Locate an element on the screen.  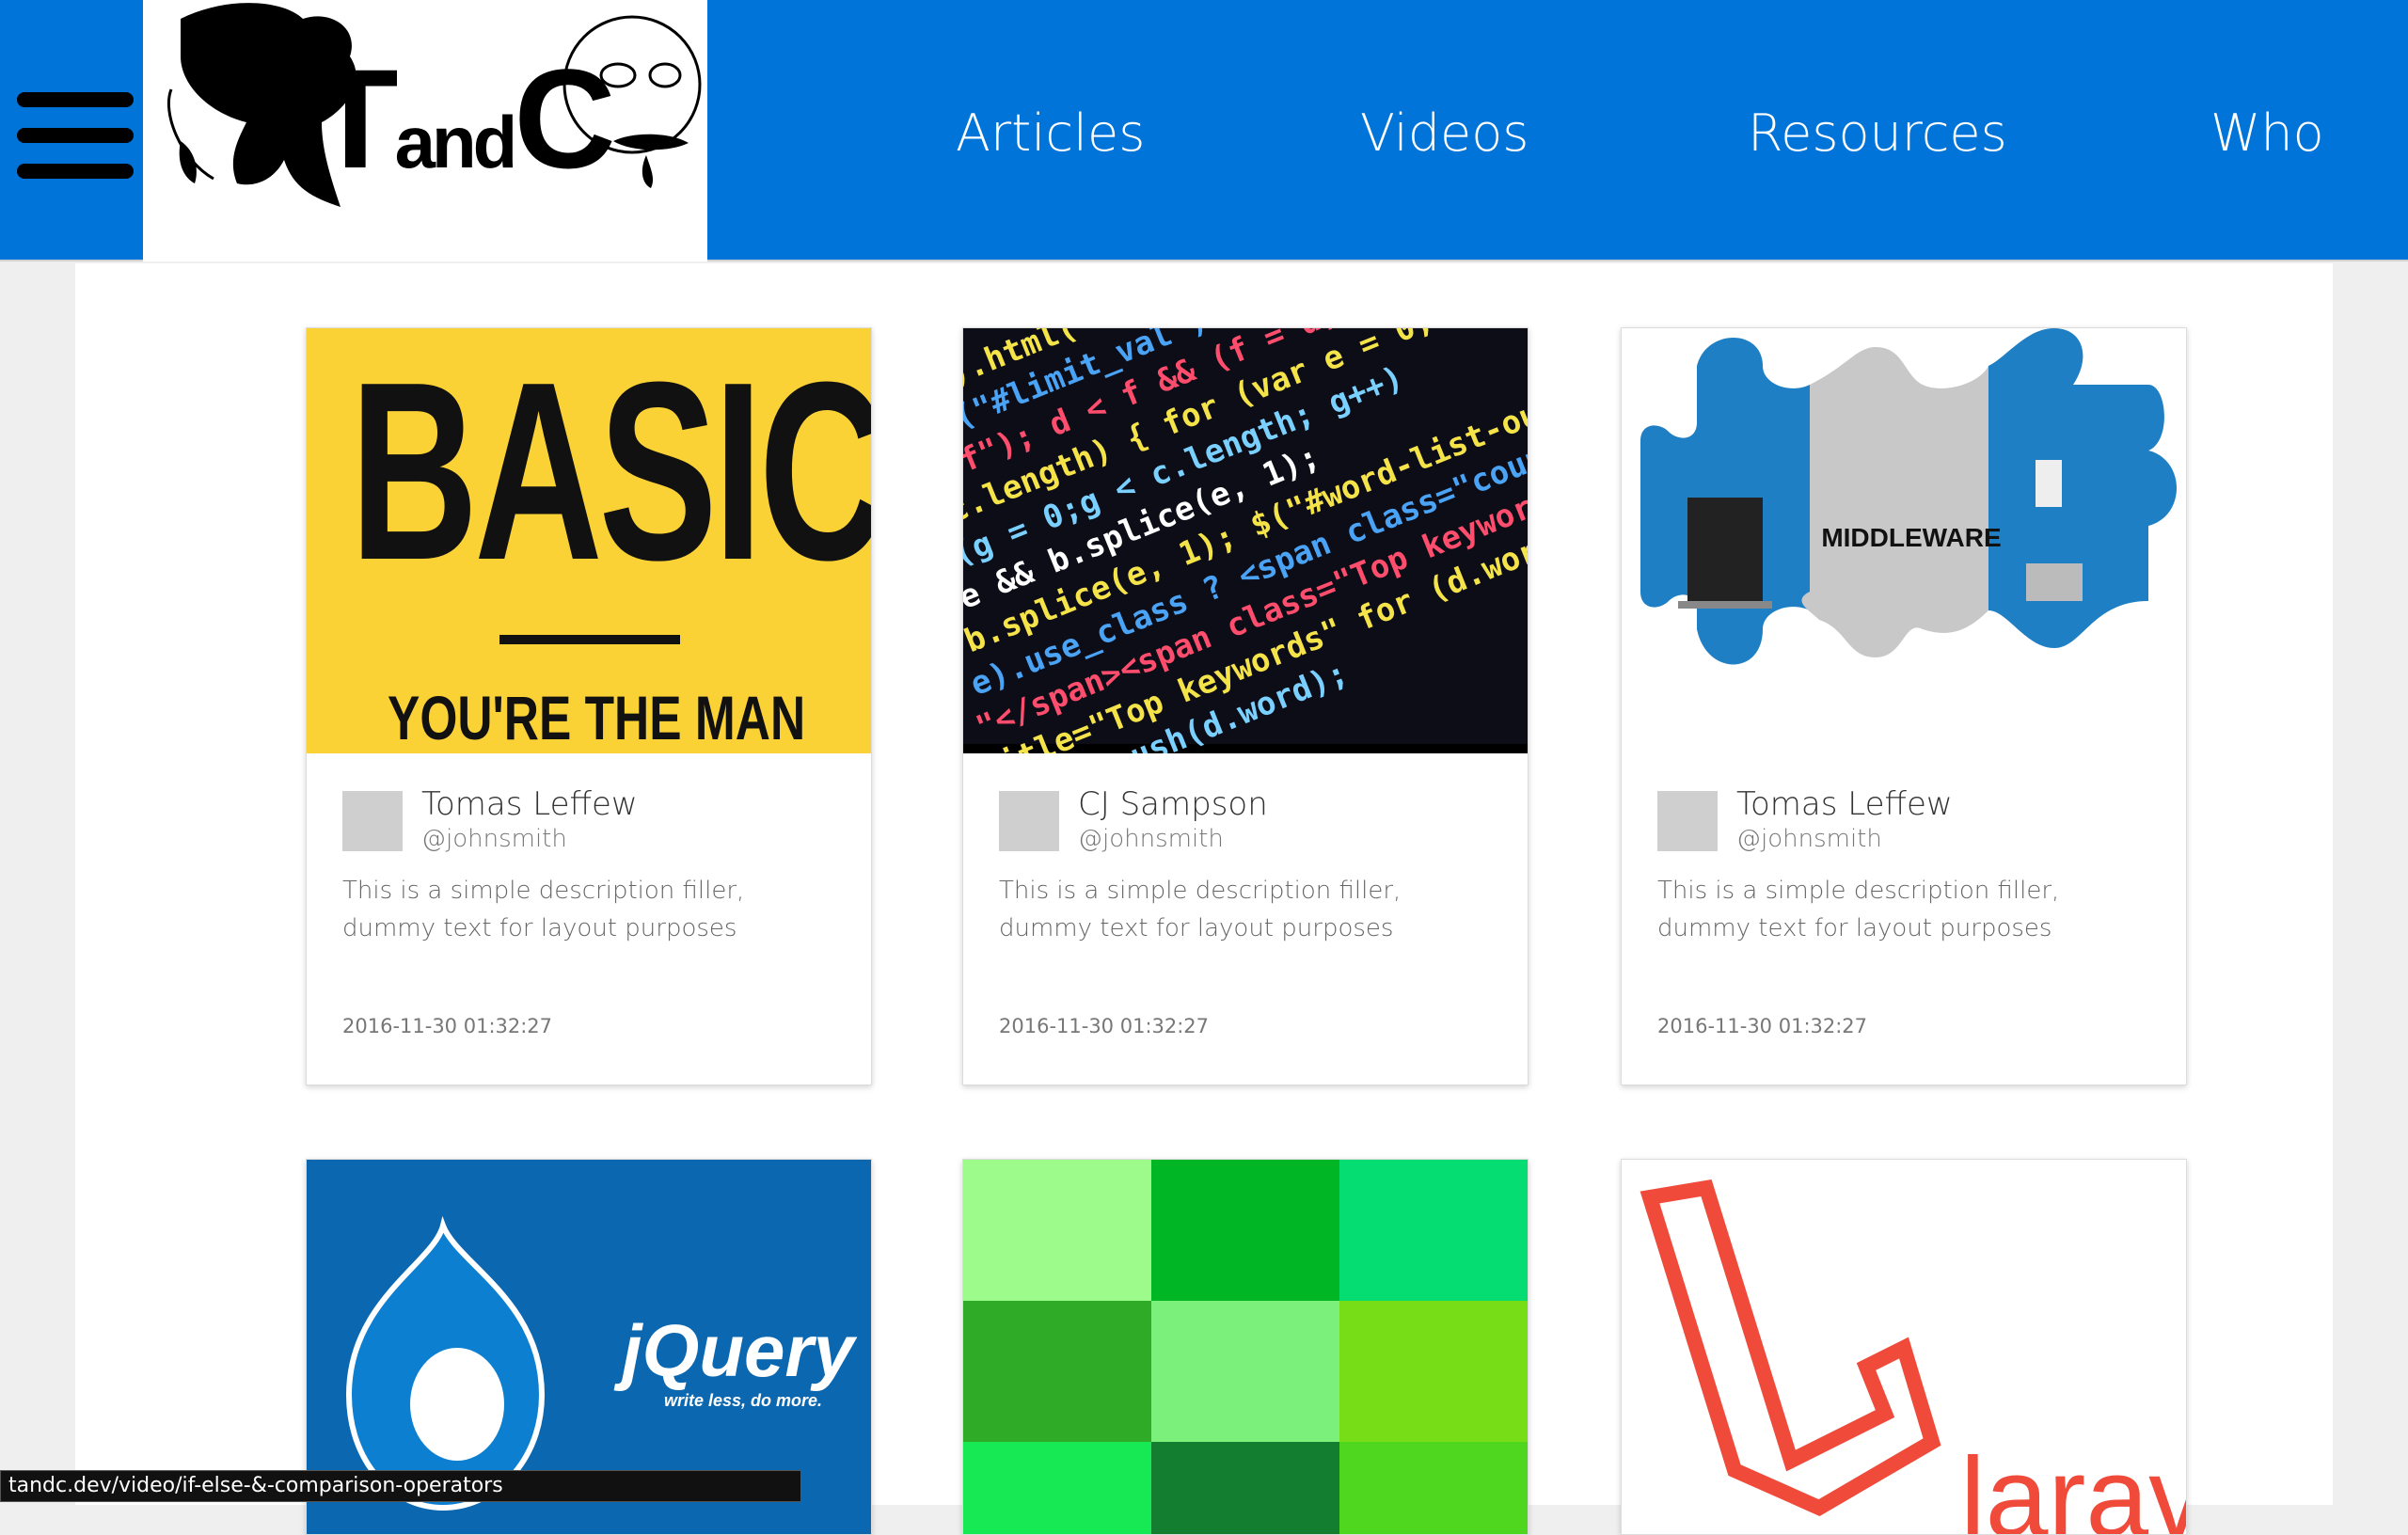
author-name: CJ Sampson is located at coordinates (1173, 804).